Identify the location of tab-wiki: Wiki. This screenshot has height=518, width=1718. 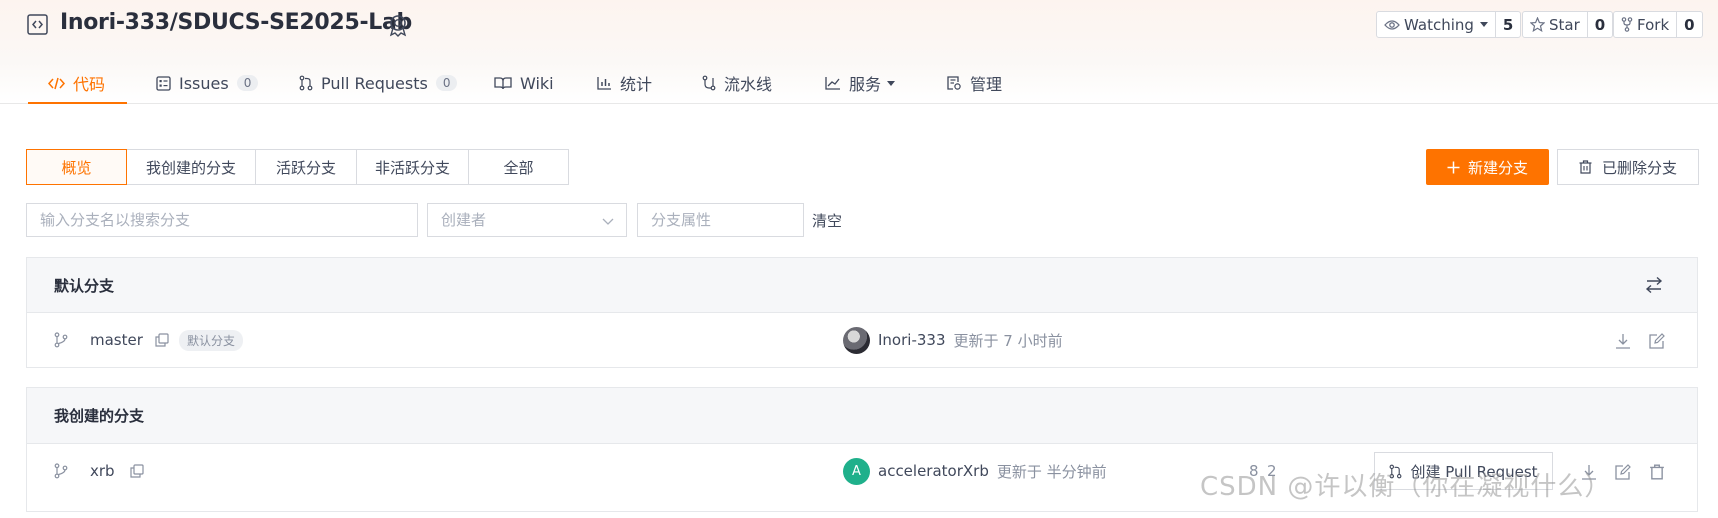
(524, 83).